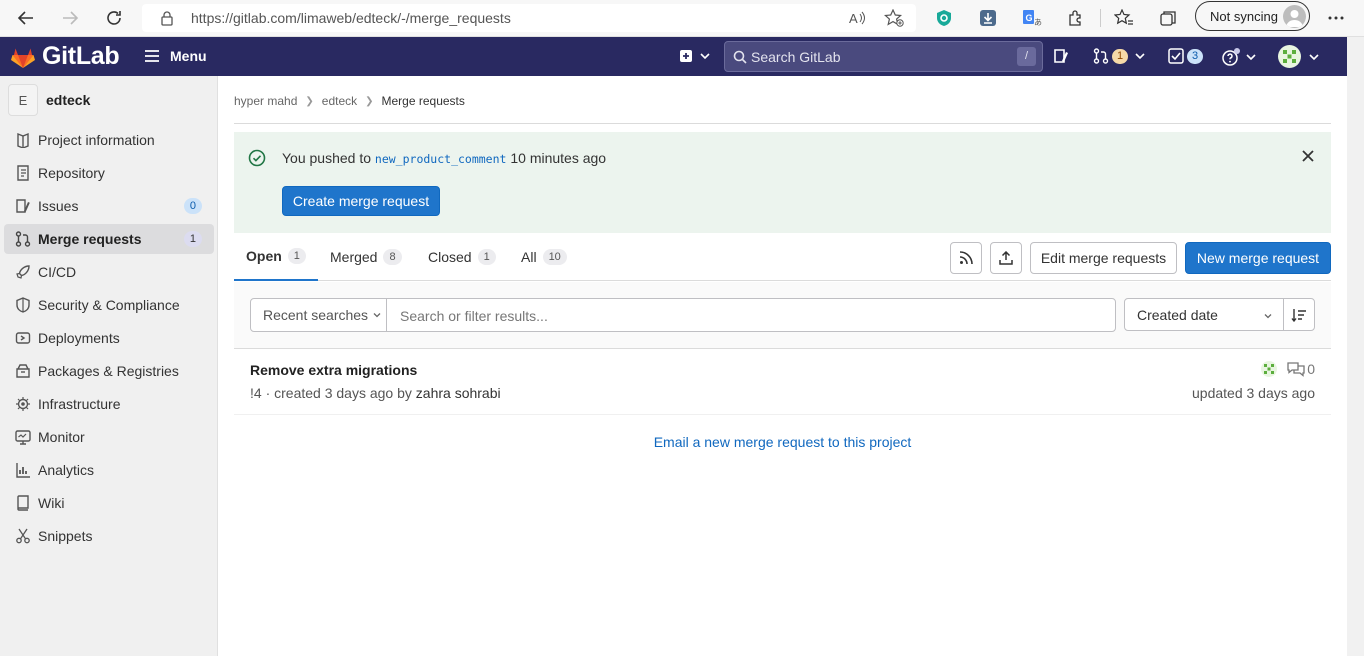 The width and height of the screenshot is (1364, 656). Describe the element at coordinates (114, 18) in the screenshot. I see `refresh-icon` at that location.